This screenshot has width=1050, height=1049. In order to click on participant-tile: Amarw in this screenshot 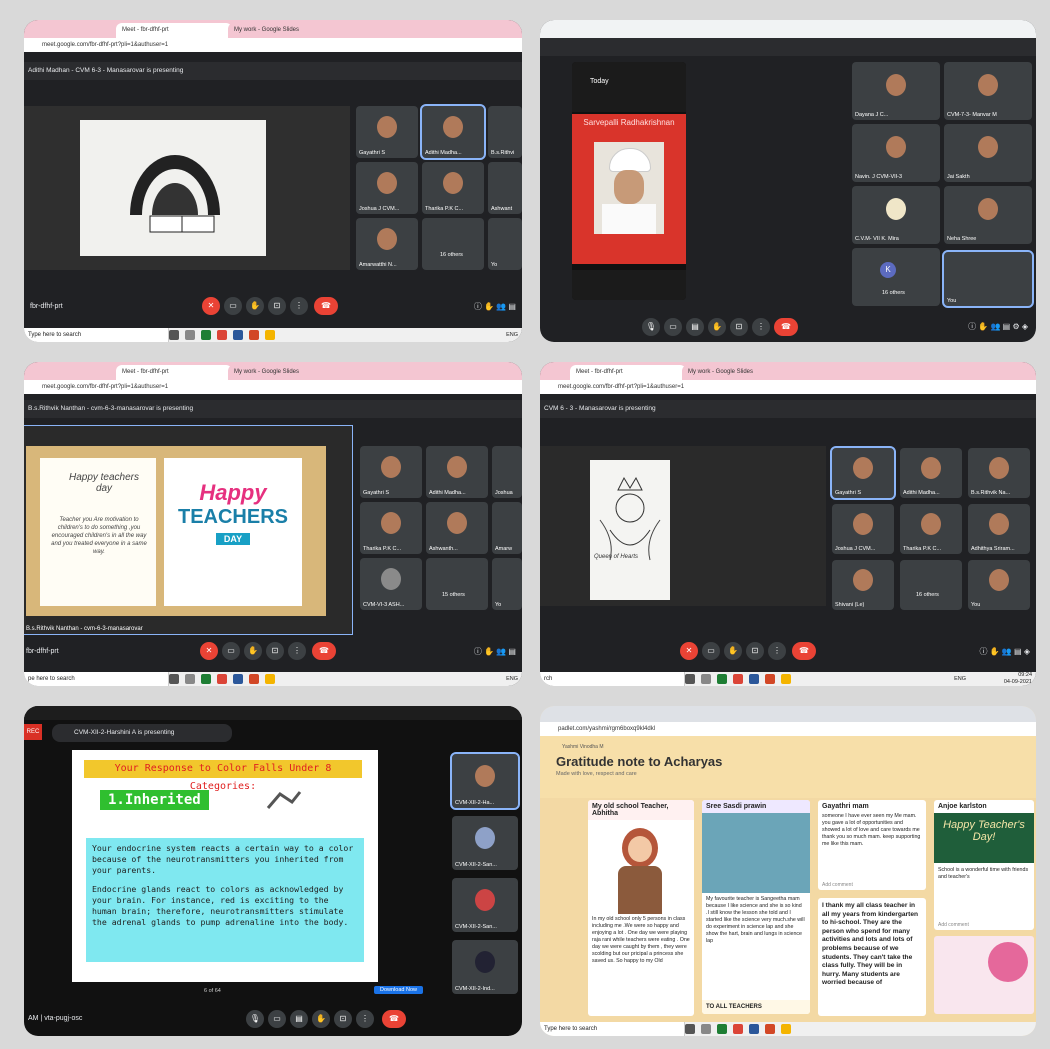, I will do `click(507, 528)`.